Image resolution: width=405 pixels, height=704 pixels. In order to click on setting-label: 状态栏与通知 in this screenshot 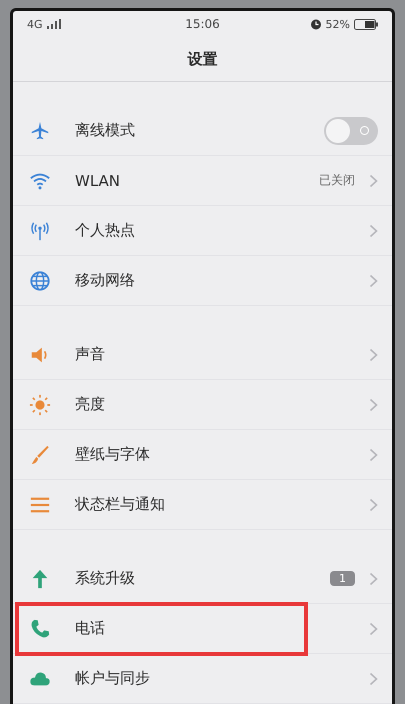, I will do `click(120, 504)`.